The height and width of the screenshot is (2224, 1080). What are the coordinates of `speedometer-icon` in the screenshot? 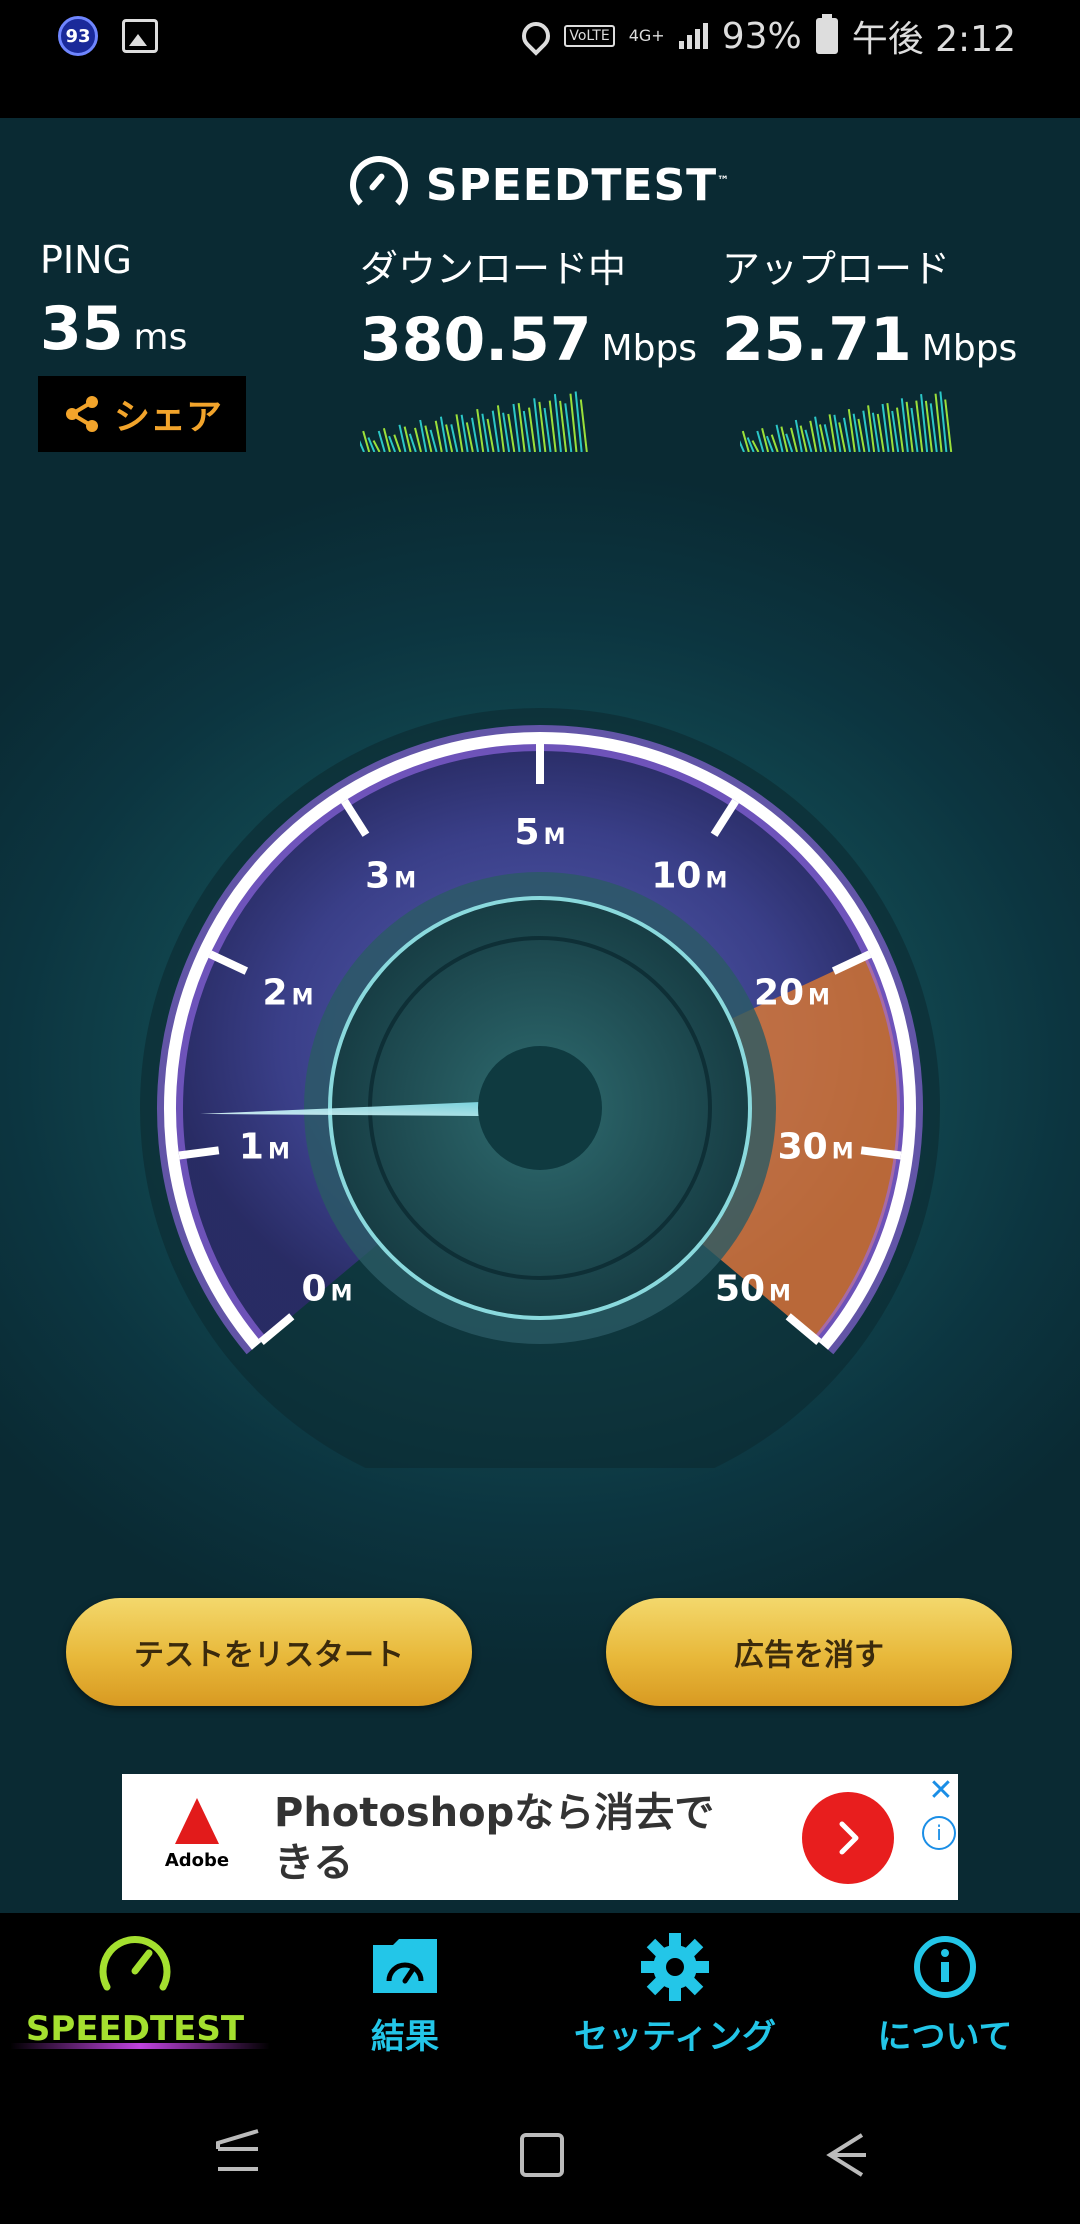 It's located at (135, 1963).